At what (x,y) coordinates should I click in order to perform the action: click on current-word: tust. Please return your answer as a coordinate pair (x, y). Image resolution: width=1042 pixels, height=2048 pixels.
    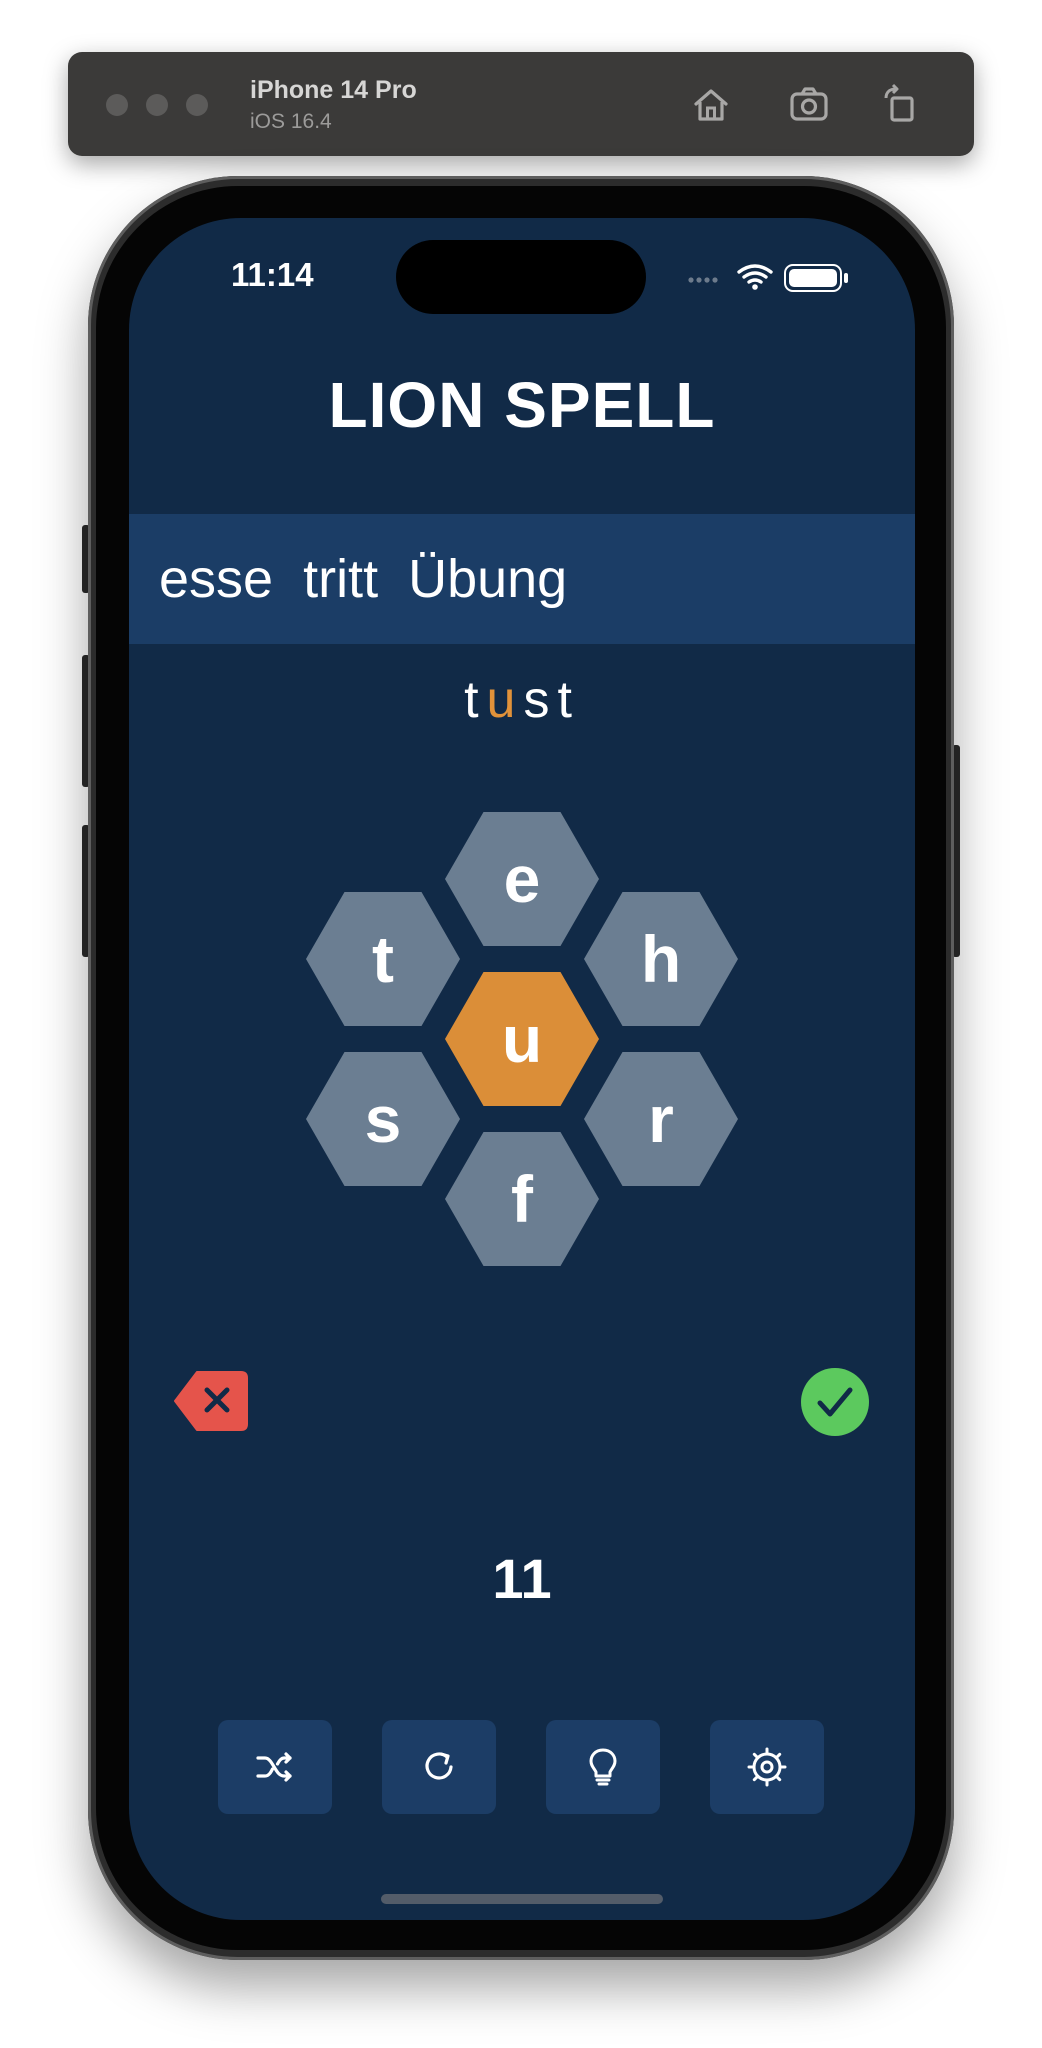
    Looking at the image, I should click on (522, 700).